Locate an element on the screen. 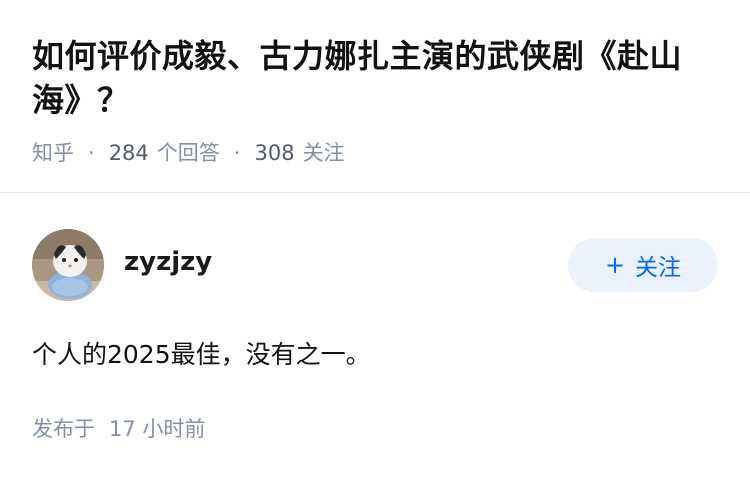  answer-count-label: 个回答 is located at coordinates (188, 153).